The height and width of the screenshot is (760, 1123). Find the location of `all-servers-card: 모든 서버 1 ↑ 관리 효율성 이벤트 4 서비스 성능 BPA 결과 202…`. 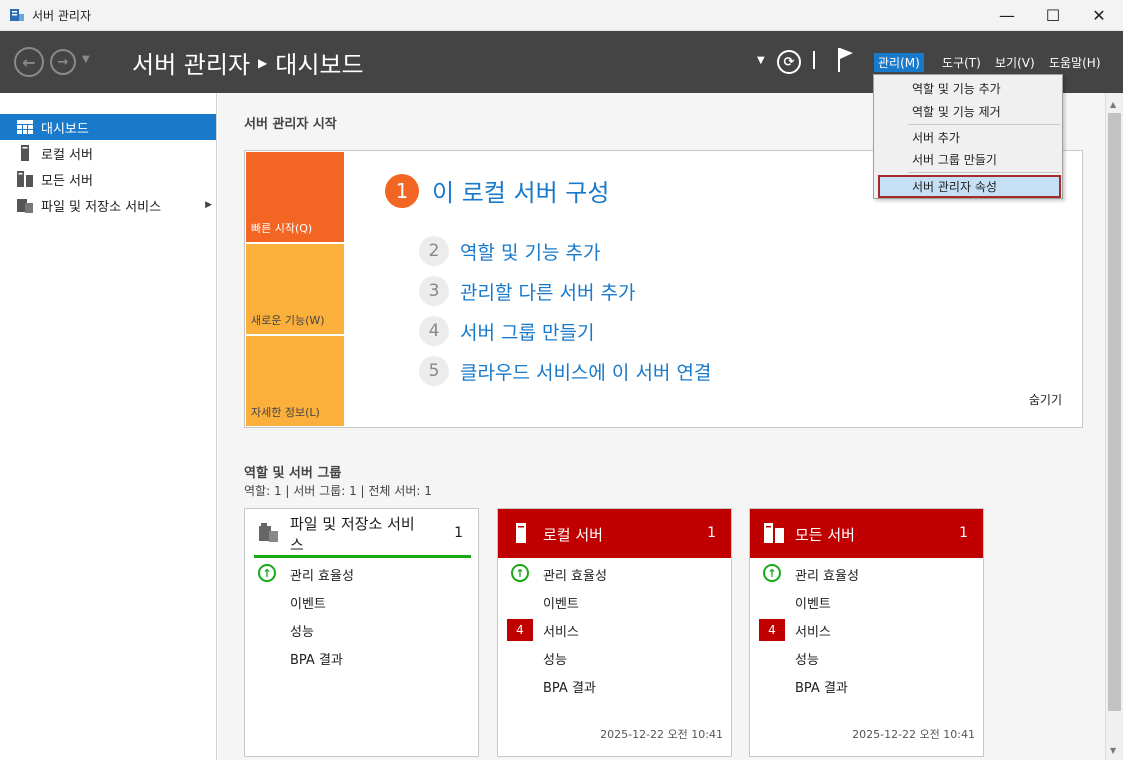

all-servers-card: 모든 서버 1 ↑ 관리 효율성 이벤트 4 서비스 성능 BPA 결과 202… is located at coordinates (866, 632).